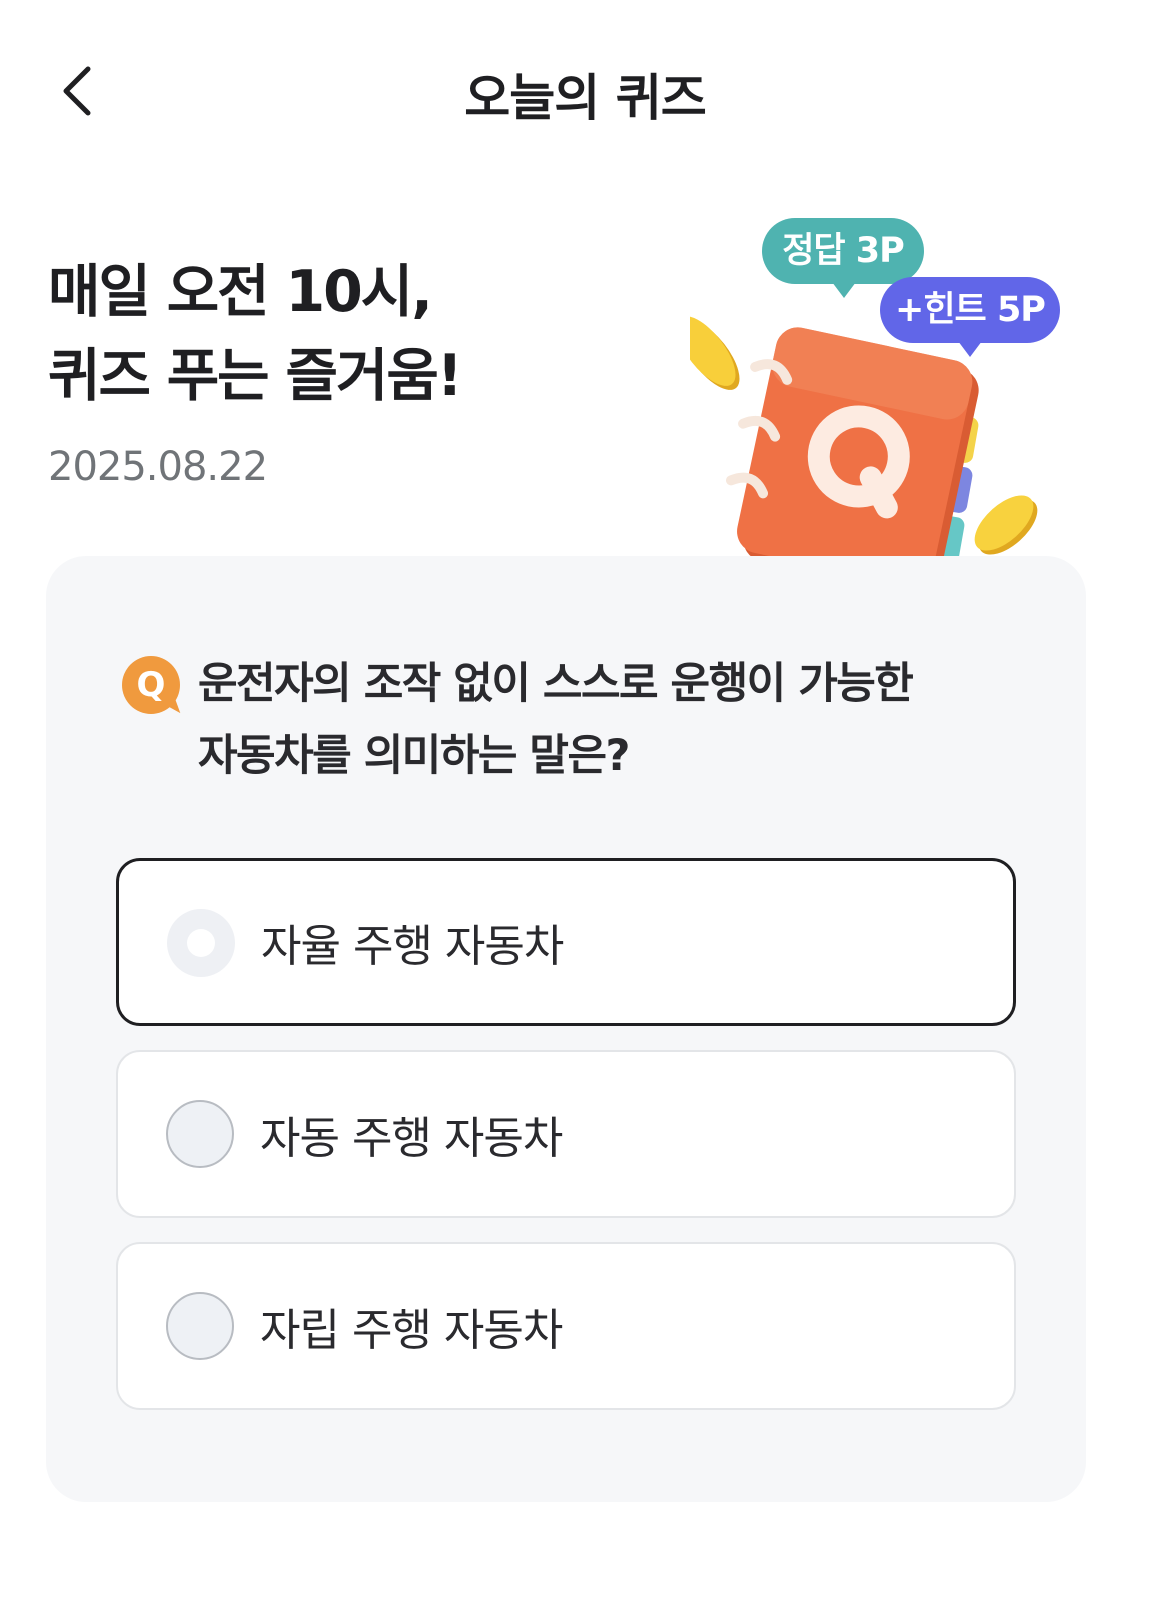 This screenshot has width=1170, height=1620. I want to click on answer-option: 자립 주행 자동차, so click(566, 1326).